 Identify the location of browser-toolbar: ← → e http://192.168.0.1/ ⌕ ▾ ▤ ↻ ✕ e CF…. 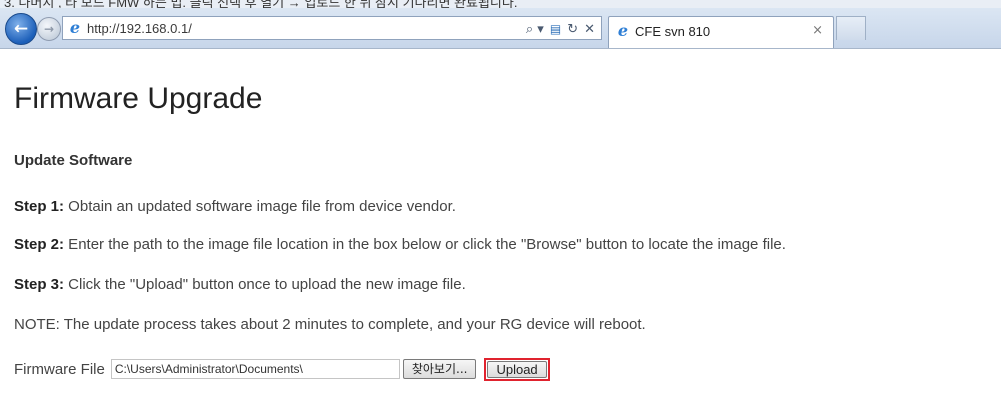
(500, 28).